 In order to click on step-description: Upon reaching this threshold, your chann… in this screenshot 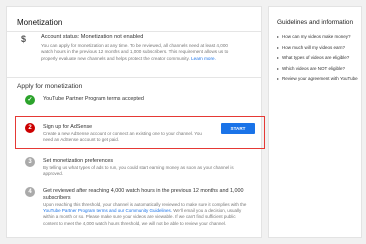, I will do `click(145, 214)`.